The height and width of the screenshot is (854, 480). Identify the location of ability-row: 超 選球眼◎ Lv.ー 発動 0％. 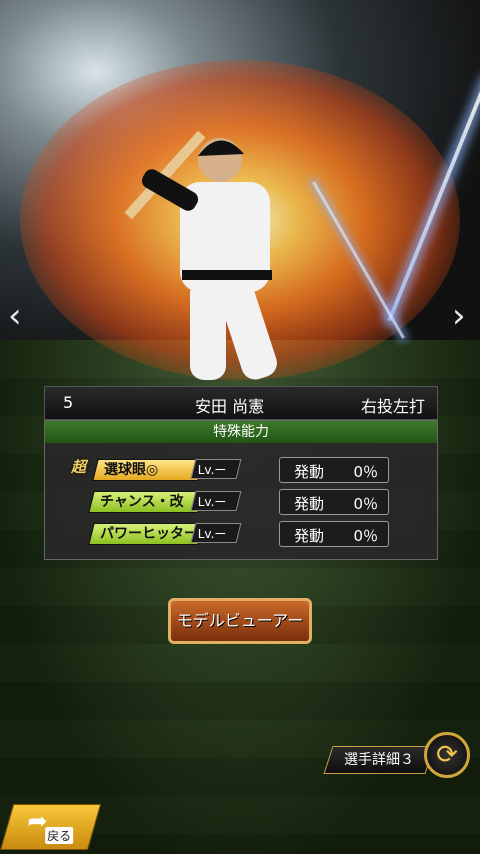
(241, 470).